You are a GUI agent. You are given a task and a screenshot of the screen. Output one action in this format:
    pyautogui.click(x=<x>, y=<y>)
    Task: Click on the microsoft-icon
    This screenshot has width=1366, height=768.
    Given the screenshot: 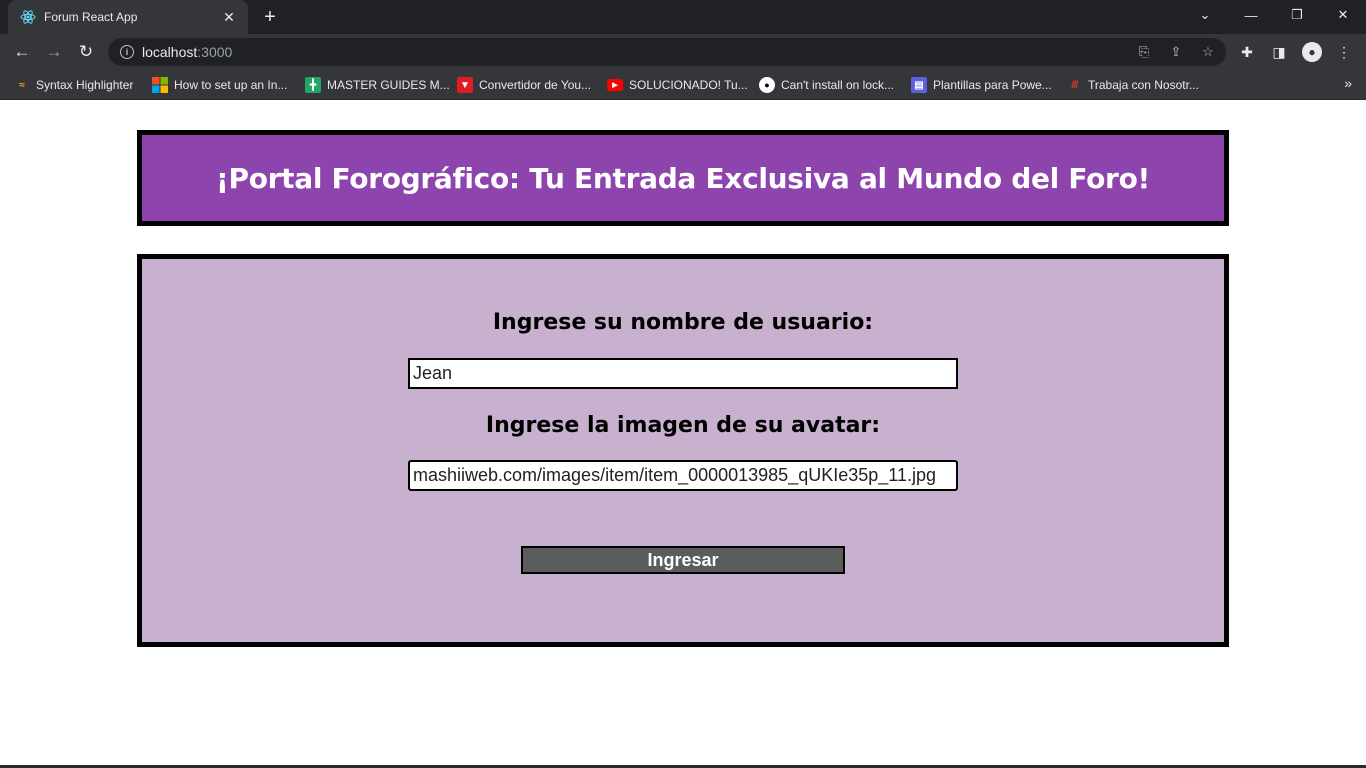 What is the action you would take?
    pyautogui.click(x=160, y=85)
    